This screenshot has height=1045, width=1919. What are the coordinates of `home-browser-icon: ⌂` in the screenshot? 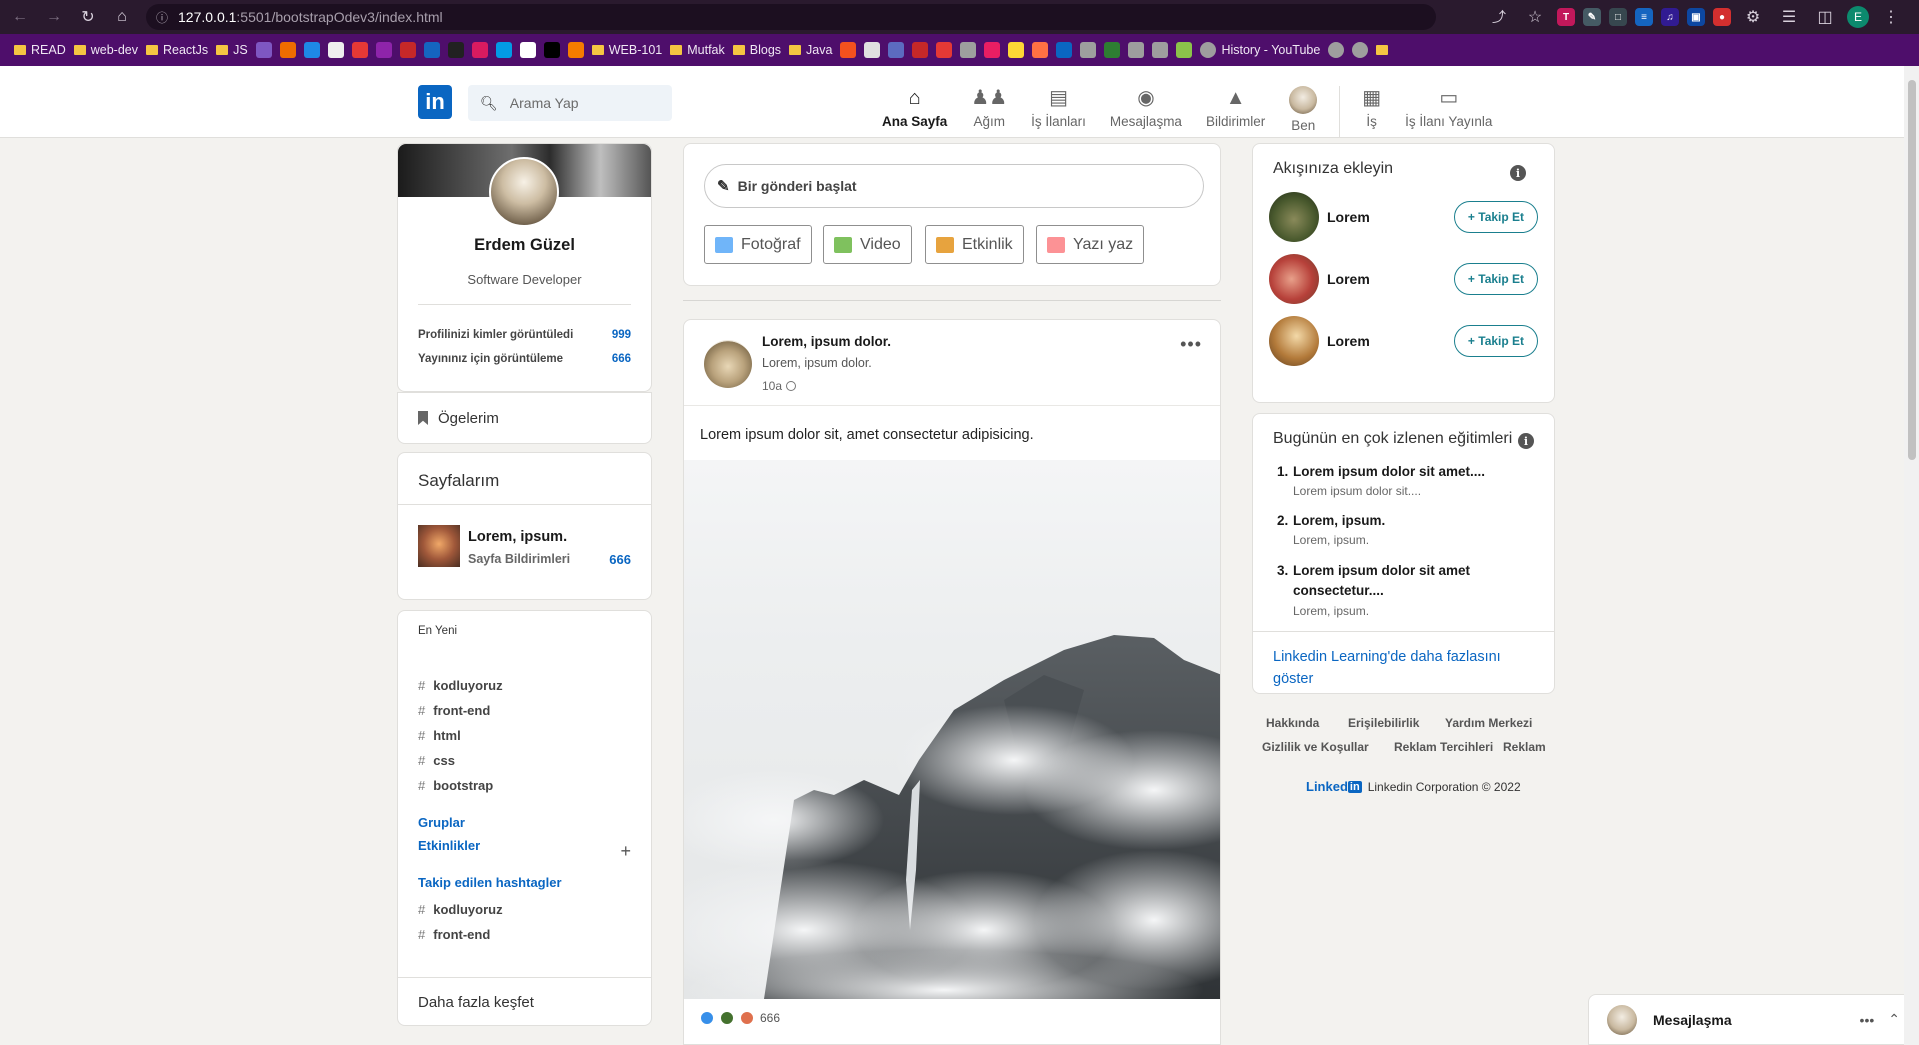 It's located at (122, 17).